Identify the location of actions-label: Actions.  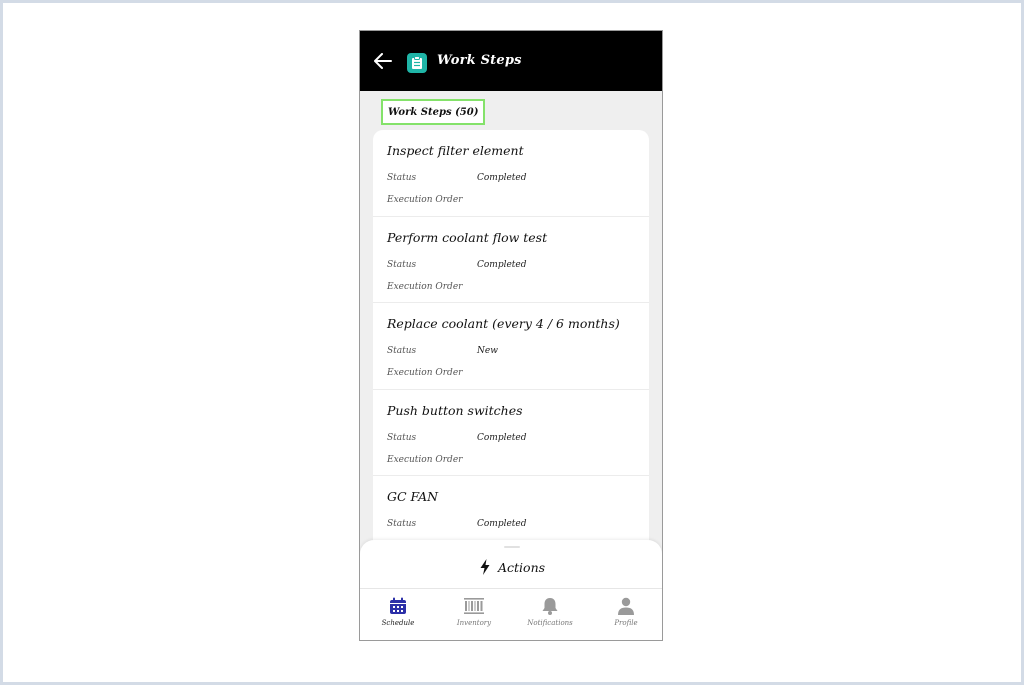
(522, 567).